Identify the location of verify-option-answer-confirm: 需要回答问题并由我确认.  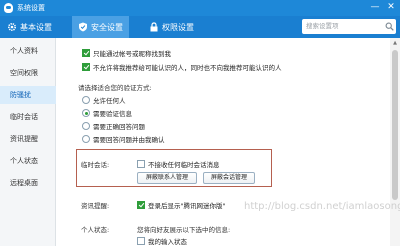
(123, 139).